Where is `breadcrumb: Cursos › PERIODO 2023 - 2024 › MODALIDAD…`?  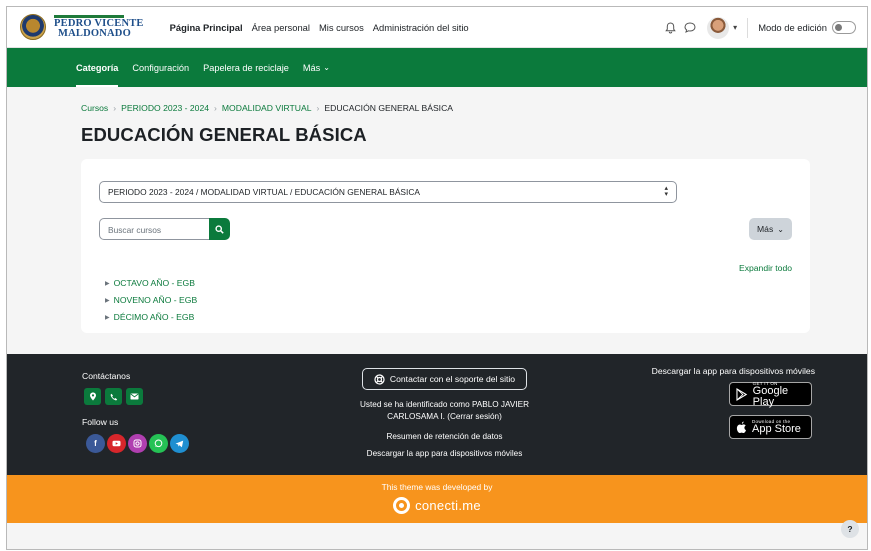
breadcrumb: Cursos › PERIODO 2023 - 2024 › MODALIDAD… is located at coordinates (267, 108).